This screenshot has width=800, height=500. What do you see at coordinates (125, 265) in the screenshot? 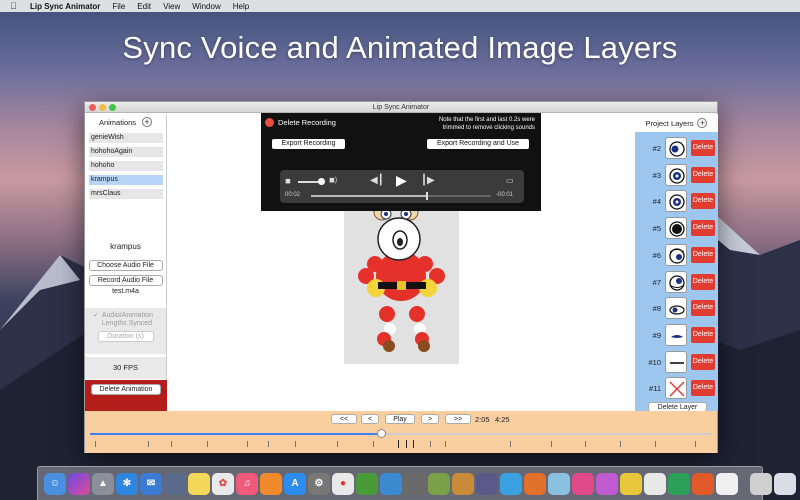
I see `choose-audio-button: Choose Audio File` at bounding box center [125, 265].